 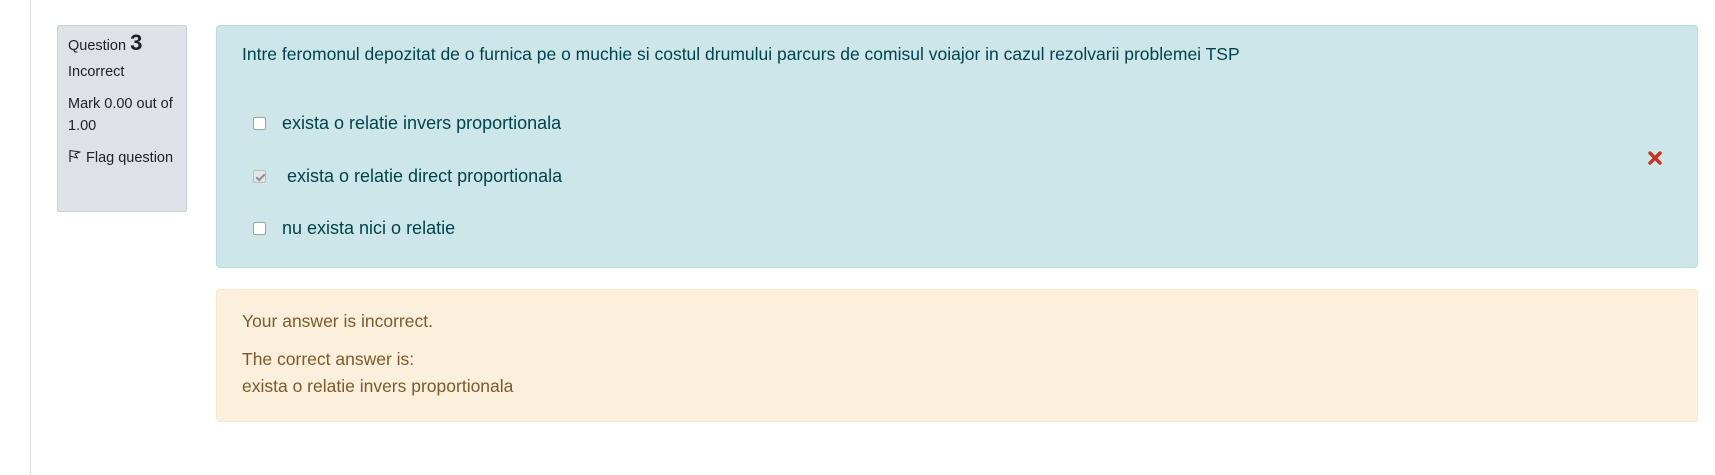 What do you see at coordinates (136, 42) in the screenshot?
I see `question-number: 3` at bounding box center [136, 42].